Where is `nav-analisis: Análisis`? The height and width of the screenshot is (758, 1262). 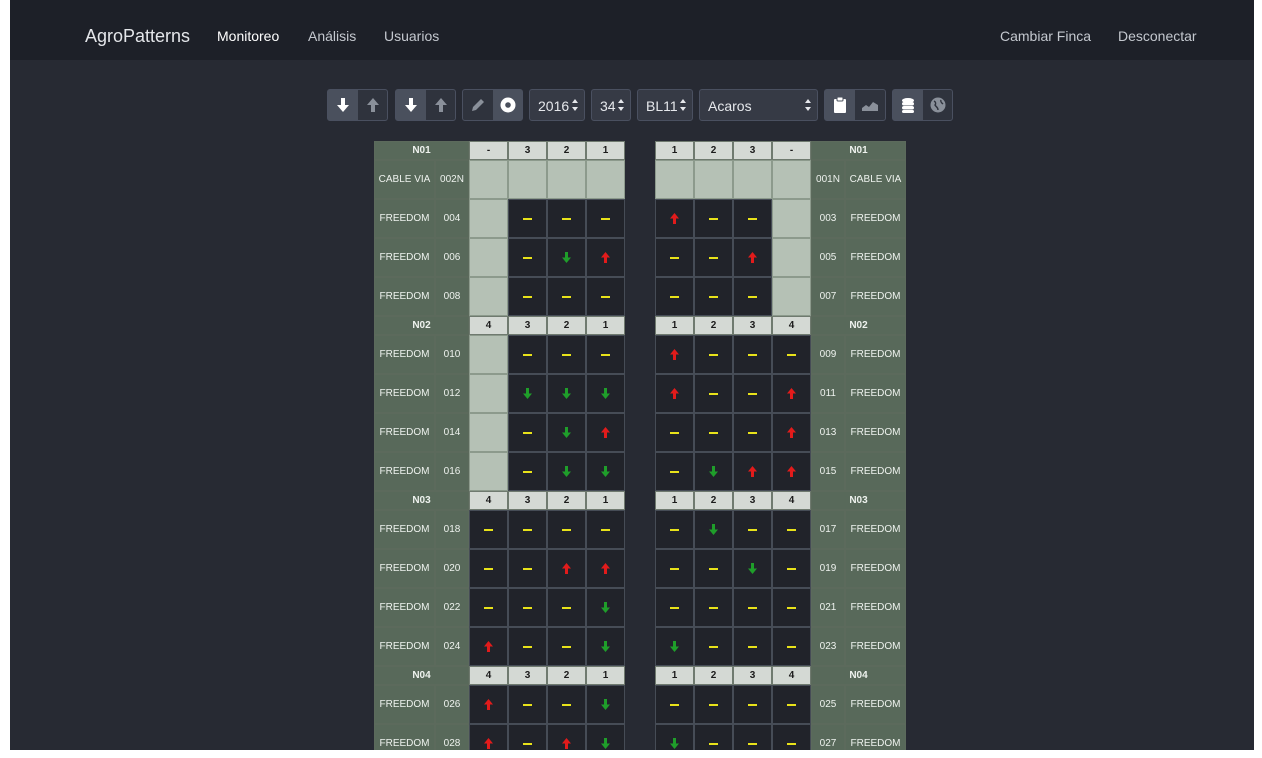
nav-analisis: Análisis is located at coordinates (332, 36).